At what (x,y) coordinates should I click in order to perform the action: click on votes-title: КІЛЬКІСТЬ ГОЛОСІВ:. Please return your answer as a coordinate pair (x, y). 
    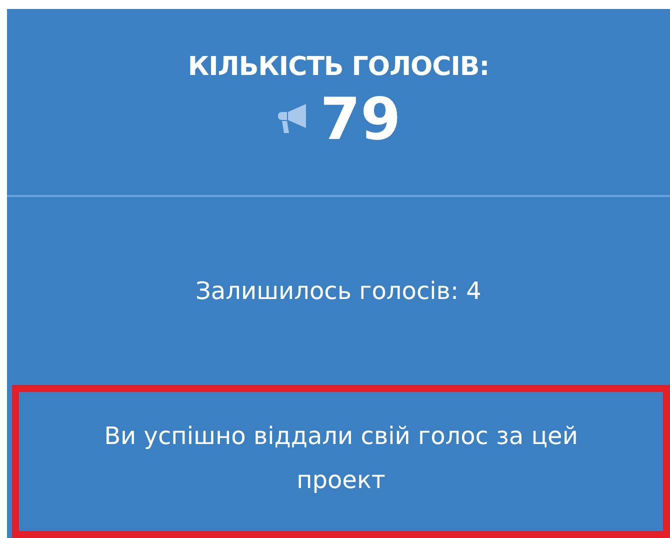
    Looking at the image, I should click on (339, 67).